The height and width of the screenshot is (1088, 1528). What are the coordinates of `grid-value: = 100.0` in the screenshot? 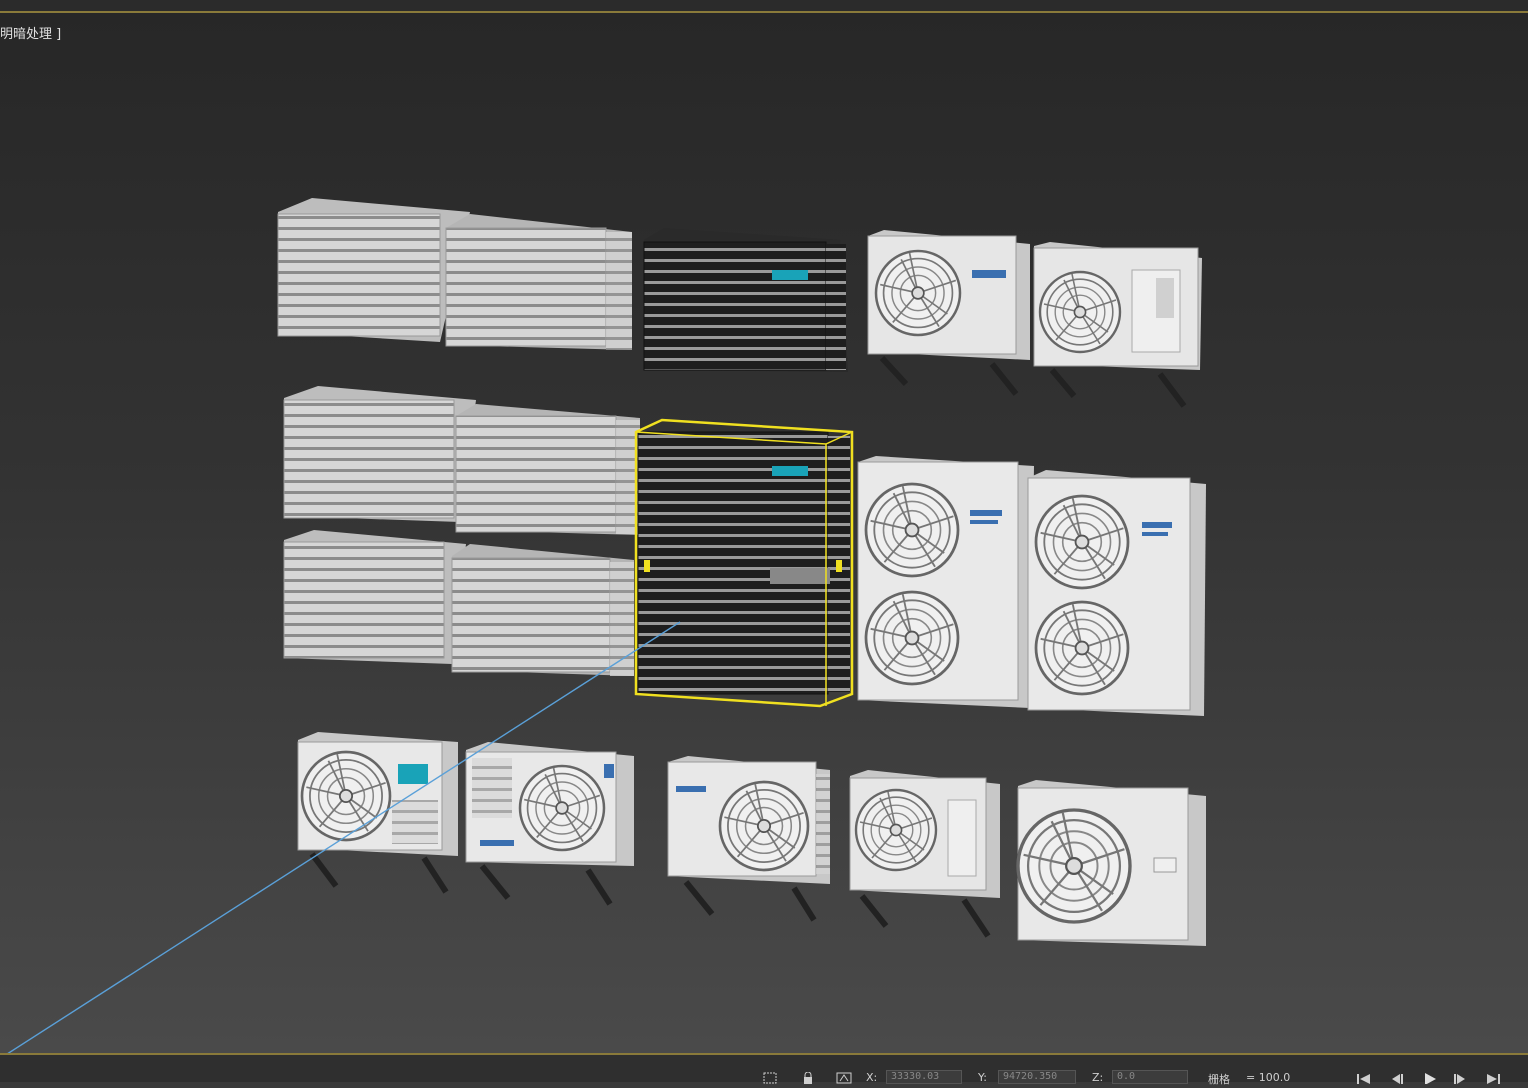 It's located at (1268, 1077).